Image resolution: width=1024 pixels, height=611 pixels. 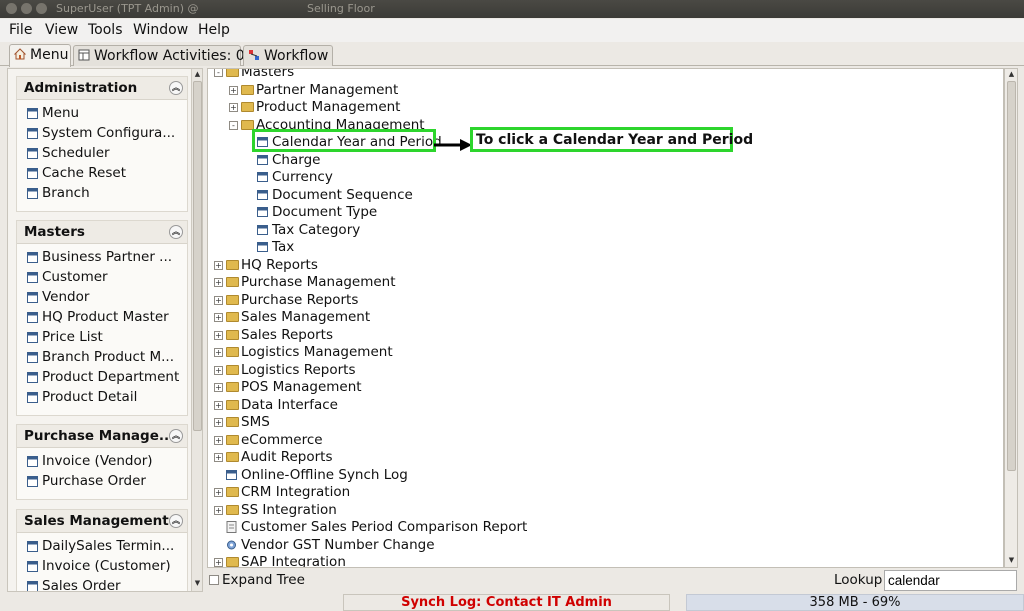 I want to click on maximize-window-icon, so click(x=41, y=8).